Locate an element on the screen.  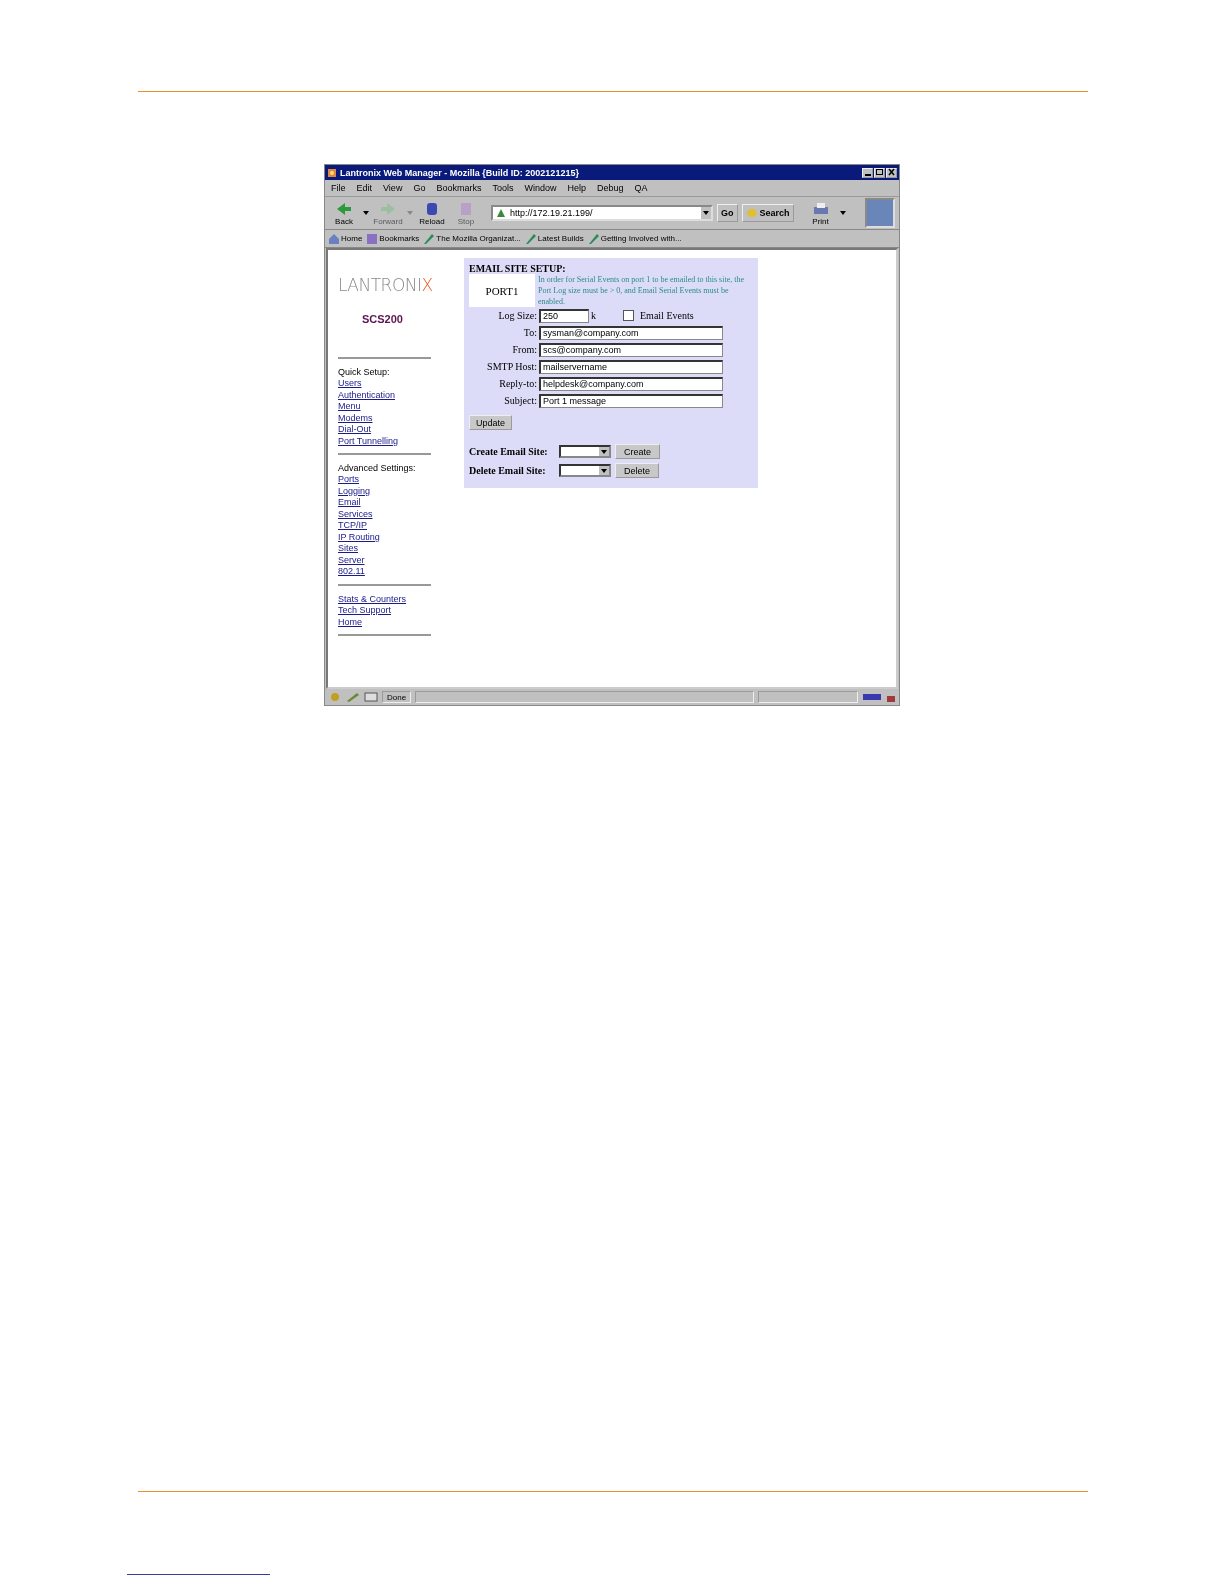
log-size-field: 250 is located at coordinates (564, 315).